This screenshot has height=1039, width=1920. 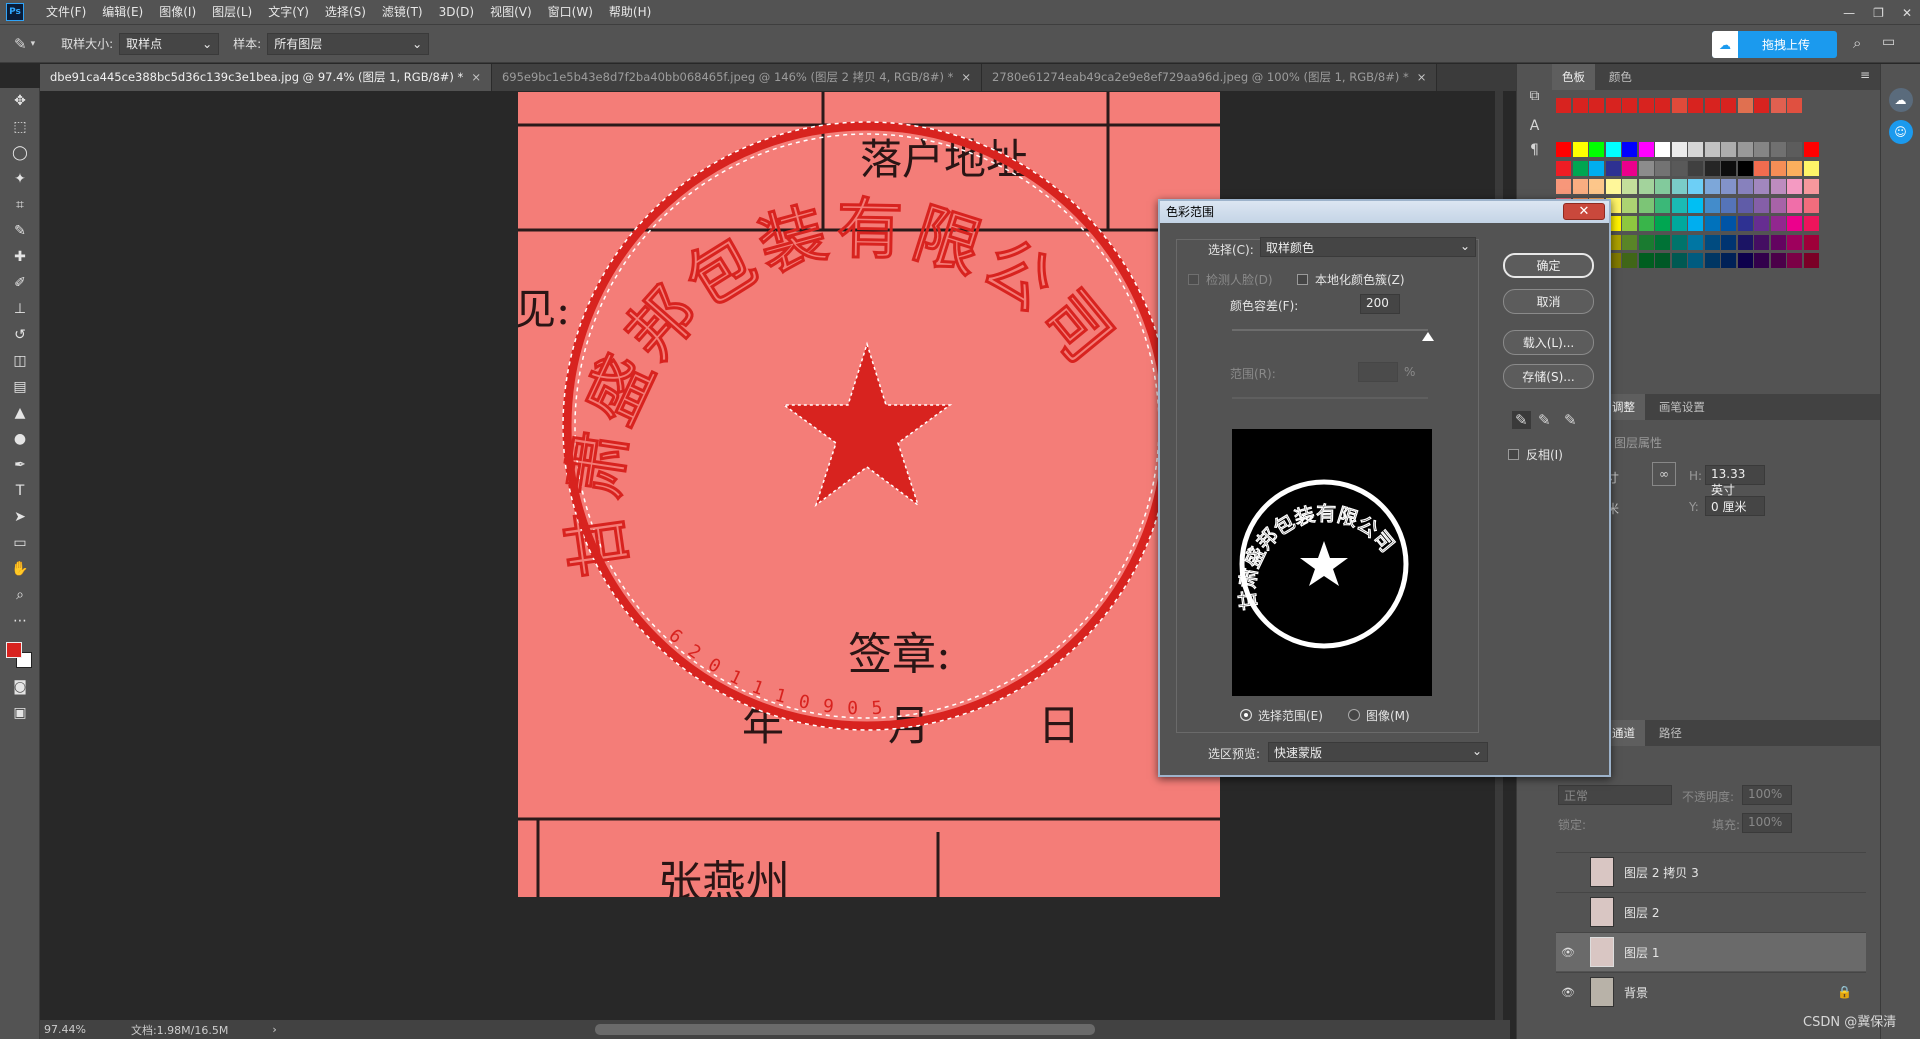 I want to click on height-field: 13.33 英寸, so click(x=1735, y=481).